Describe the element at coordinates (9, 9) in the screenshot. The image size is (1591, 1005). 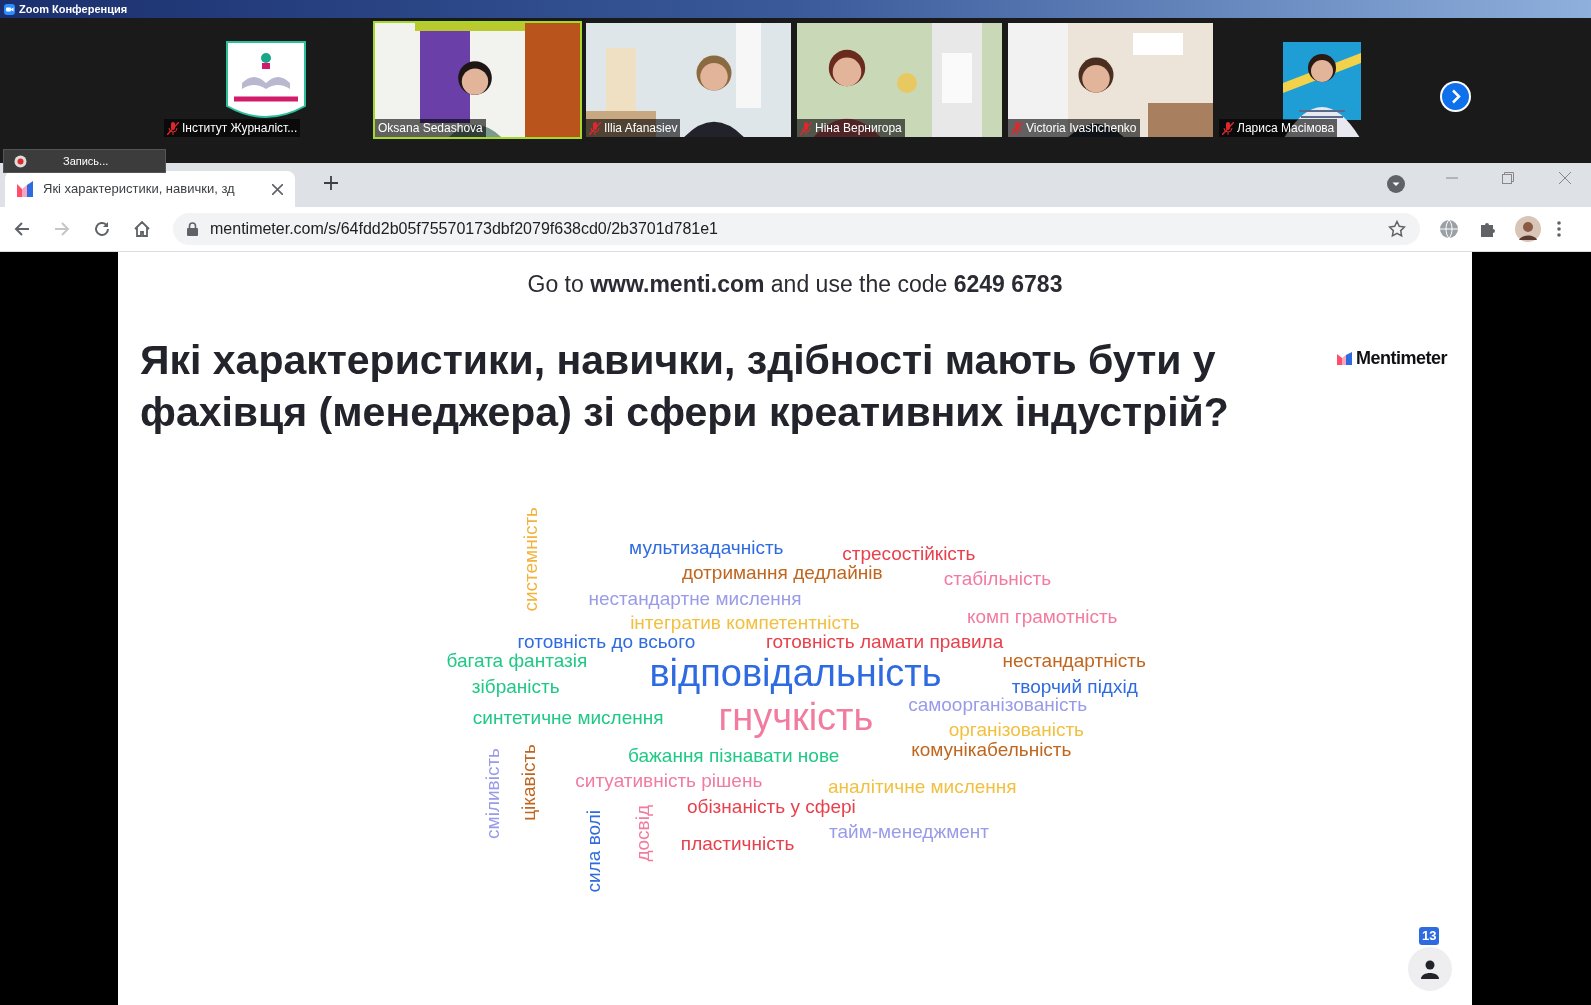
I see `zoom-logo-icon` at that location.